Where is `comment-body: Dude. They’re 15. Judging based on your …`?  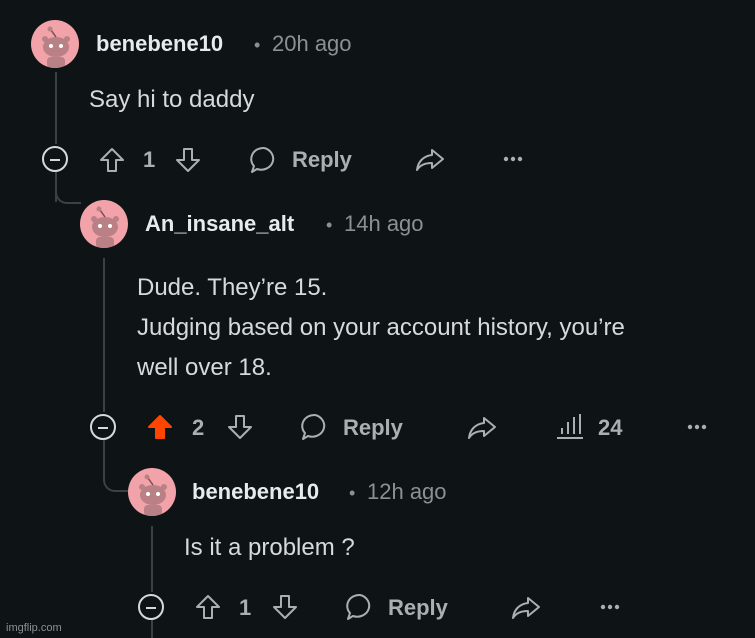
comment-body: Dude. They’re 15. Judging based on your … is located at coordinates (381, 328).